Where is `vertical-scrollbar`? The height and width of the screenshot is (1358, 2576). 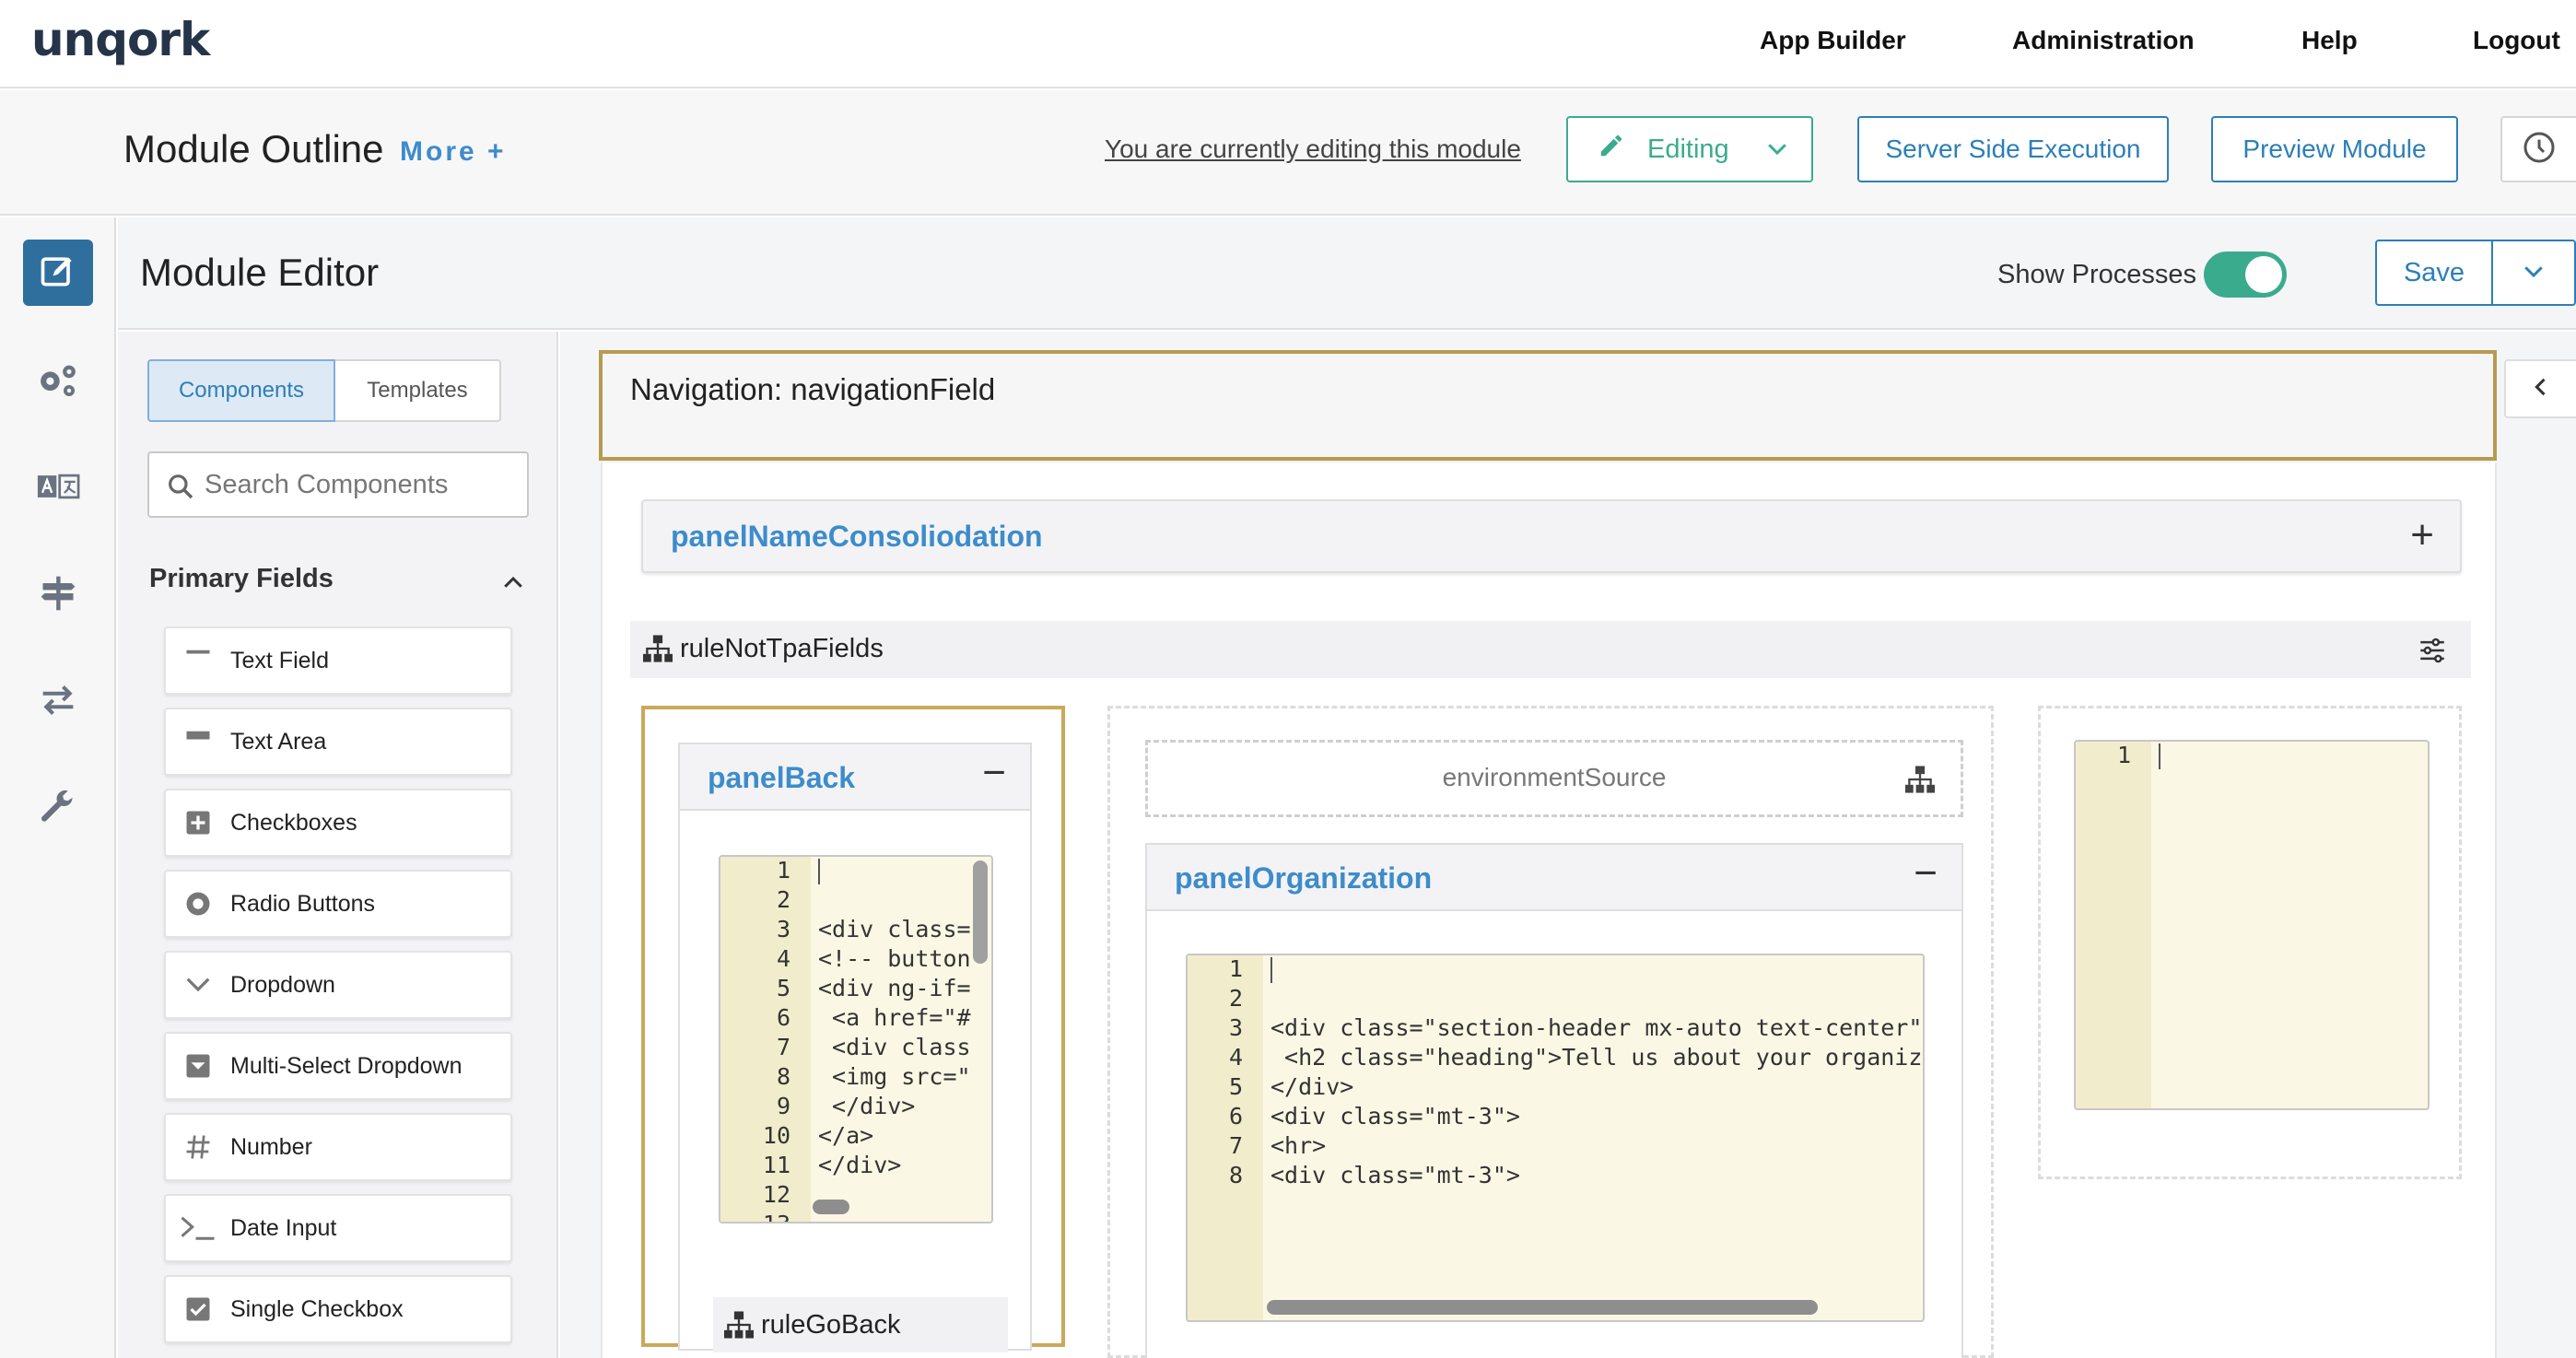
vertical-scrollbar is located at coordinates (980, 912).